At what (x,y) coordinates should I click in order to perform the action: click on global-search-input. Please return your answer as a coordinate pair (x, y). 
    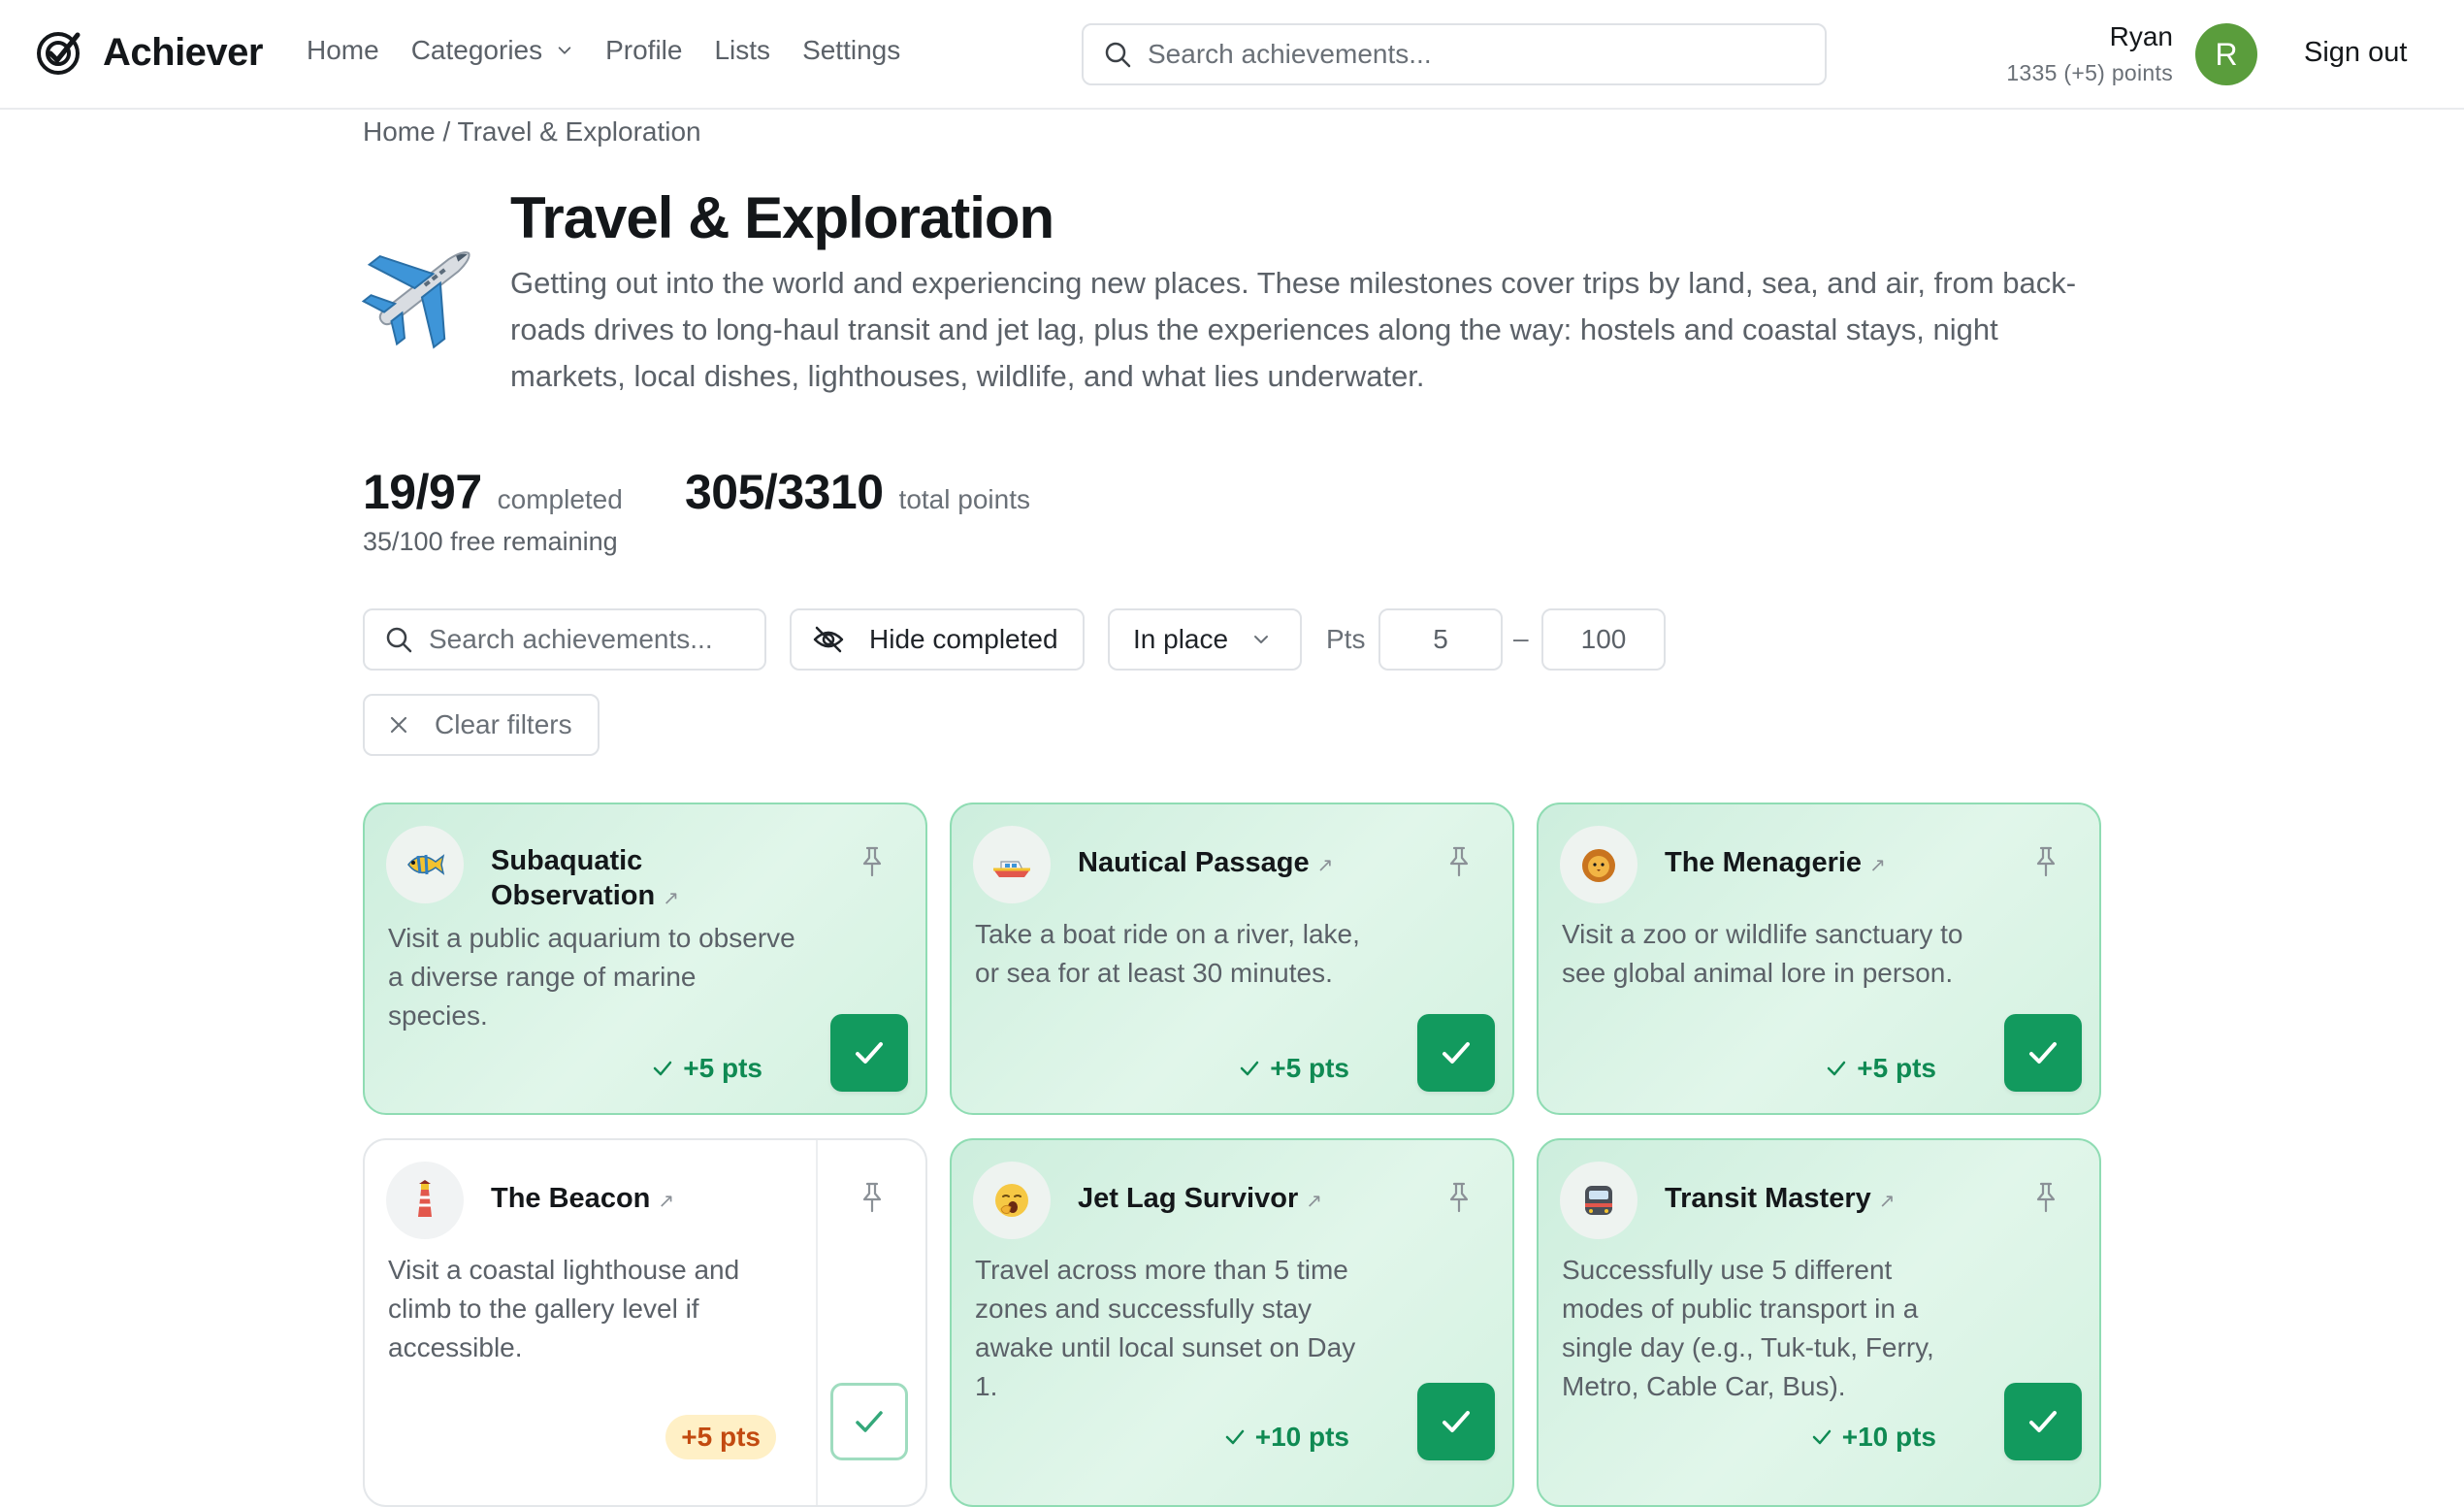
    Looking at the image, I should click on (1477, 55).